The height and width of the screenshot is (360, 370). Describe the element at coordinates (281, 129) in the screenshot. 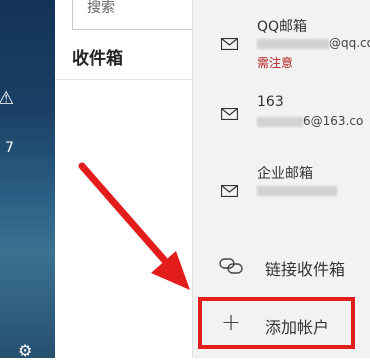

I see `account-item-163: 163 6@163.co` at that location.